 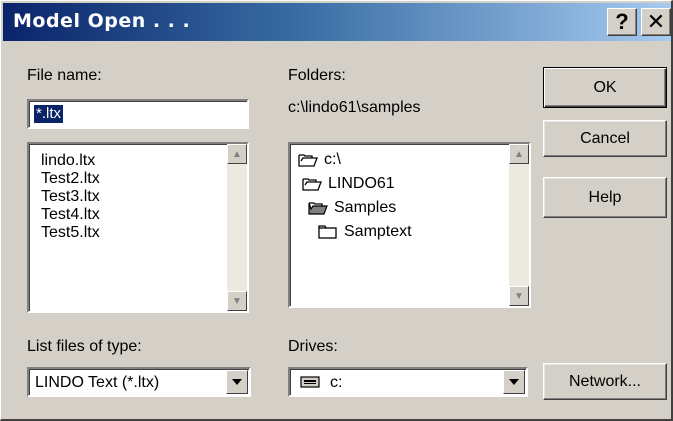 I want to click on folder-item-lindo61: LINDO61, so click(x=348, y=184).